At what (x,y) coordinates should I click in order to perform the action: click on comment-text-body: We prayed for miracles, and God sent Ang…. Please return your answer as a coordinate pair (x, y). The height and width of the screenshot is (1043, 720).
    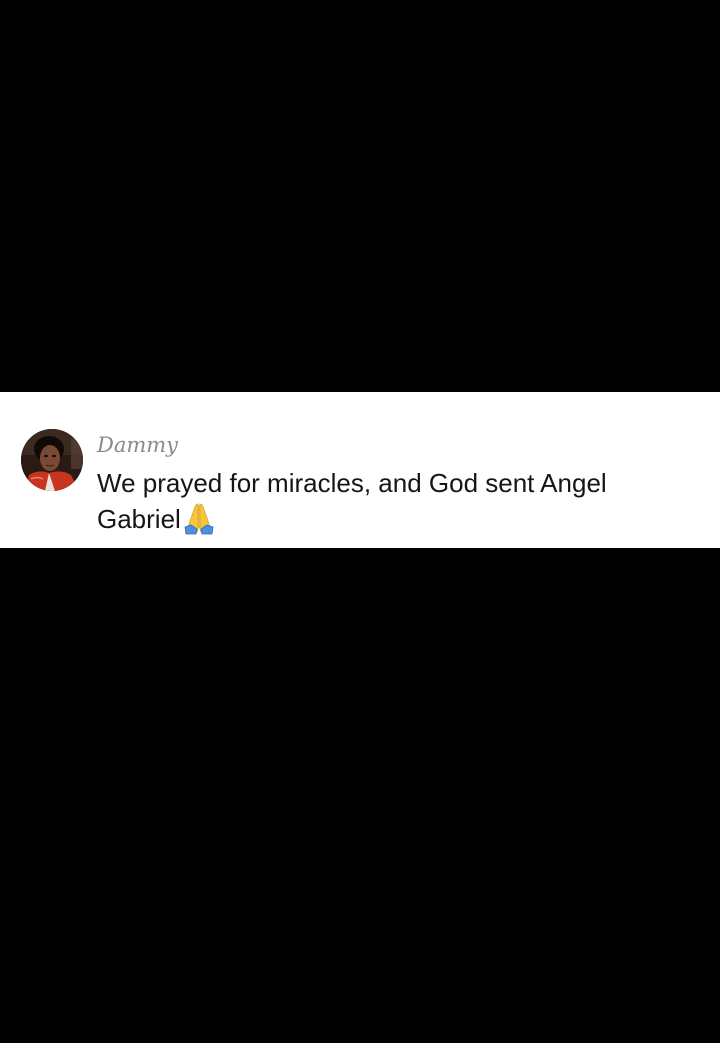
    Looking at the image, I should click on (352, 501).